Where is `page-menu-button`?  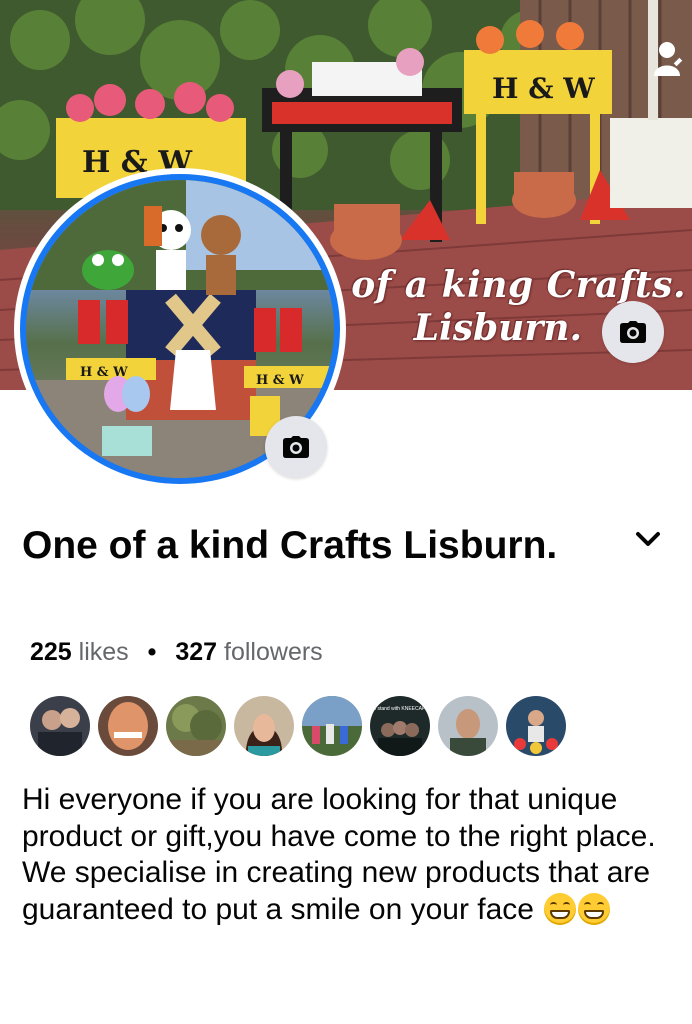
page-menu-button is located at coordinates (648, 542).